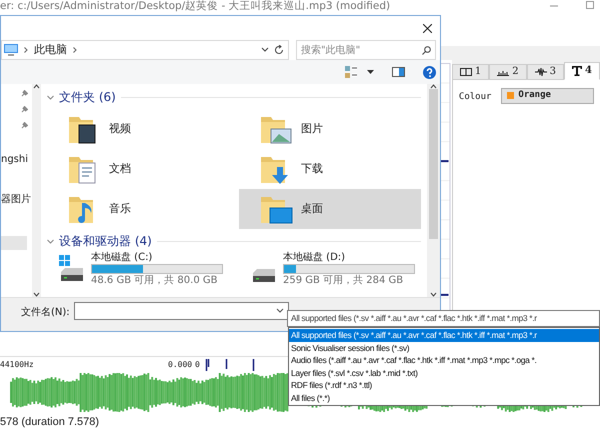 This screenshot has height=428, width=600. Describe the element at coordinates (370, 72) in the screenshot. I see `caret-down-icon` at that location.